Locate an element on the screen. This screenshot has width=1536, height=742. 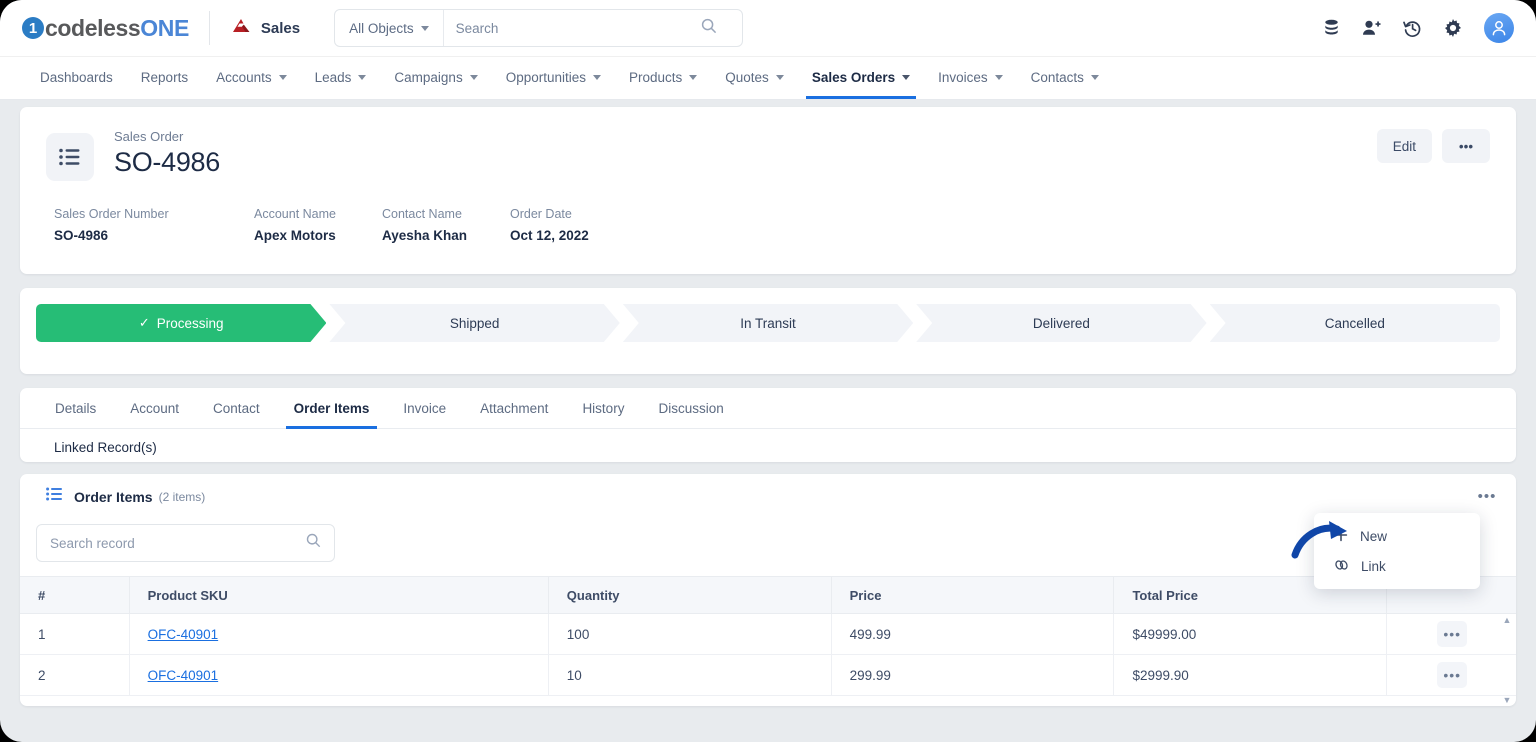
column-header-product-sku: Product SKU is located at coordinates (339, 595).